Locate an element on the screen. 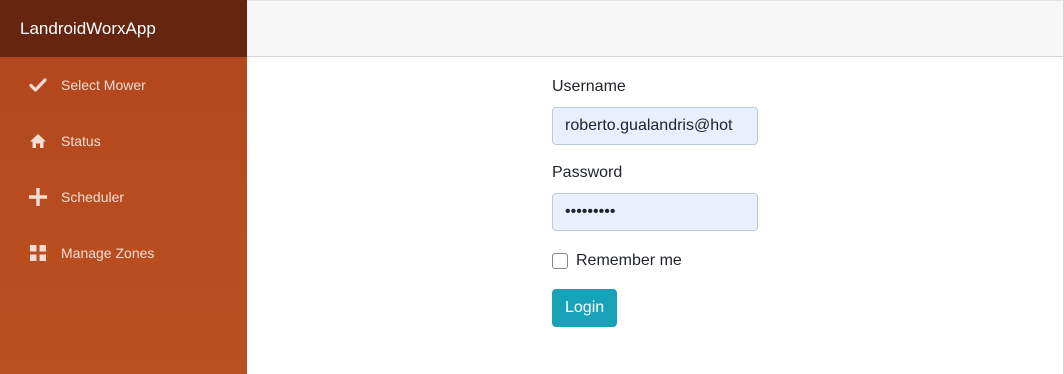 This screenshot has height=374, width=1064. sidebar-item-label: Status is located at coordinates (81, 141).